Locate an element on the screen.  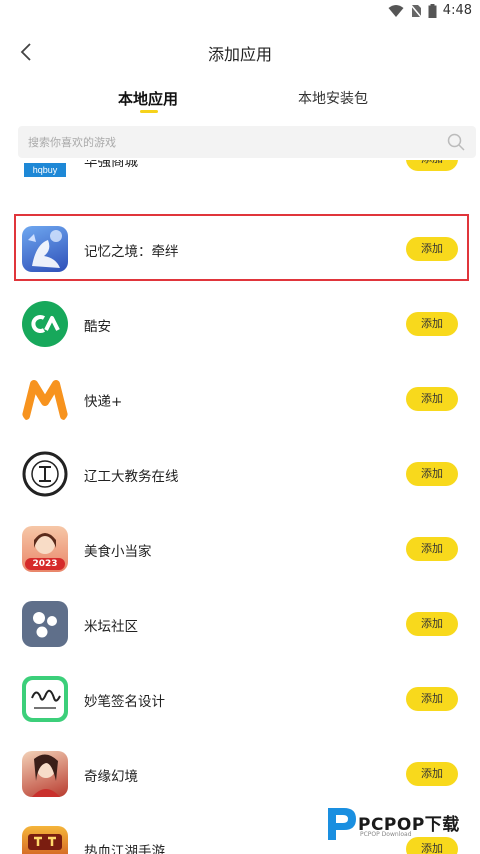
tab-bar: 本地应用 本地安装包 is located at coordinates (240, 102).